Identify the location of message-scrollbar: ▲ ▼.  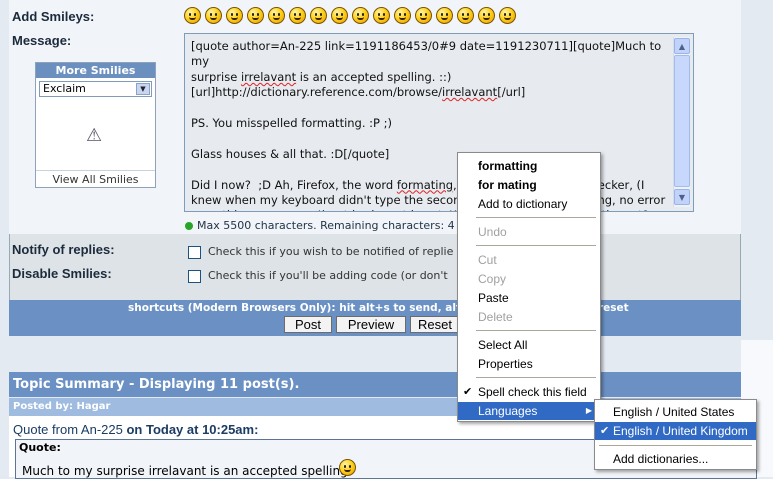
(681, 122).